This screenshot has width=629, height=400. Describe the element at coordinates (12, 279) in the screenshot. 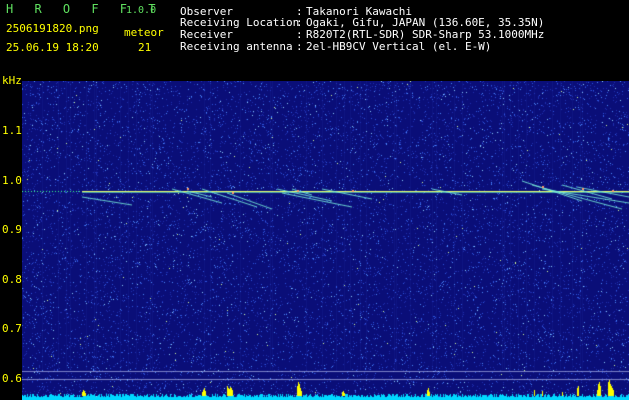

I see `y-tick-label: 0.8` at that location.